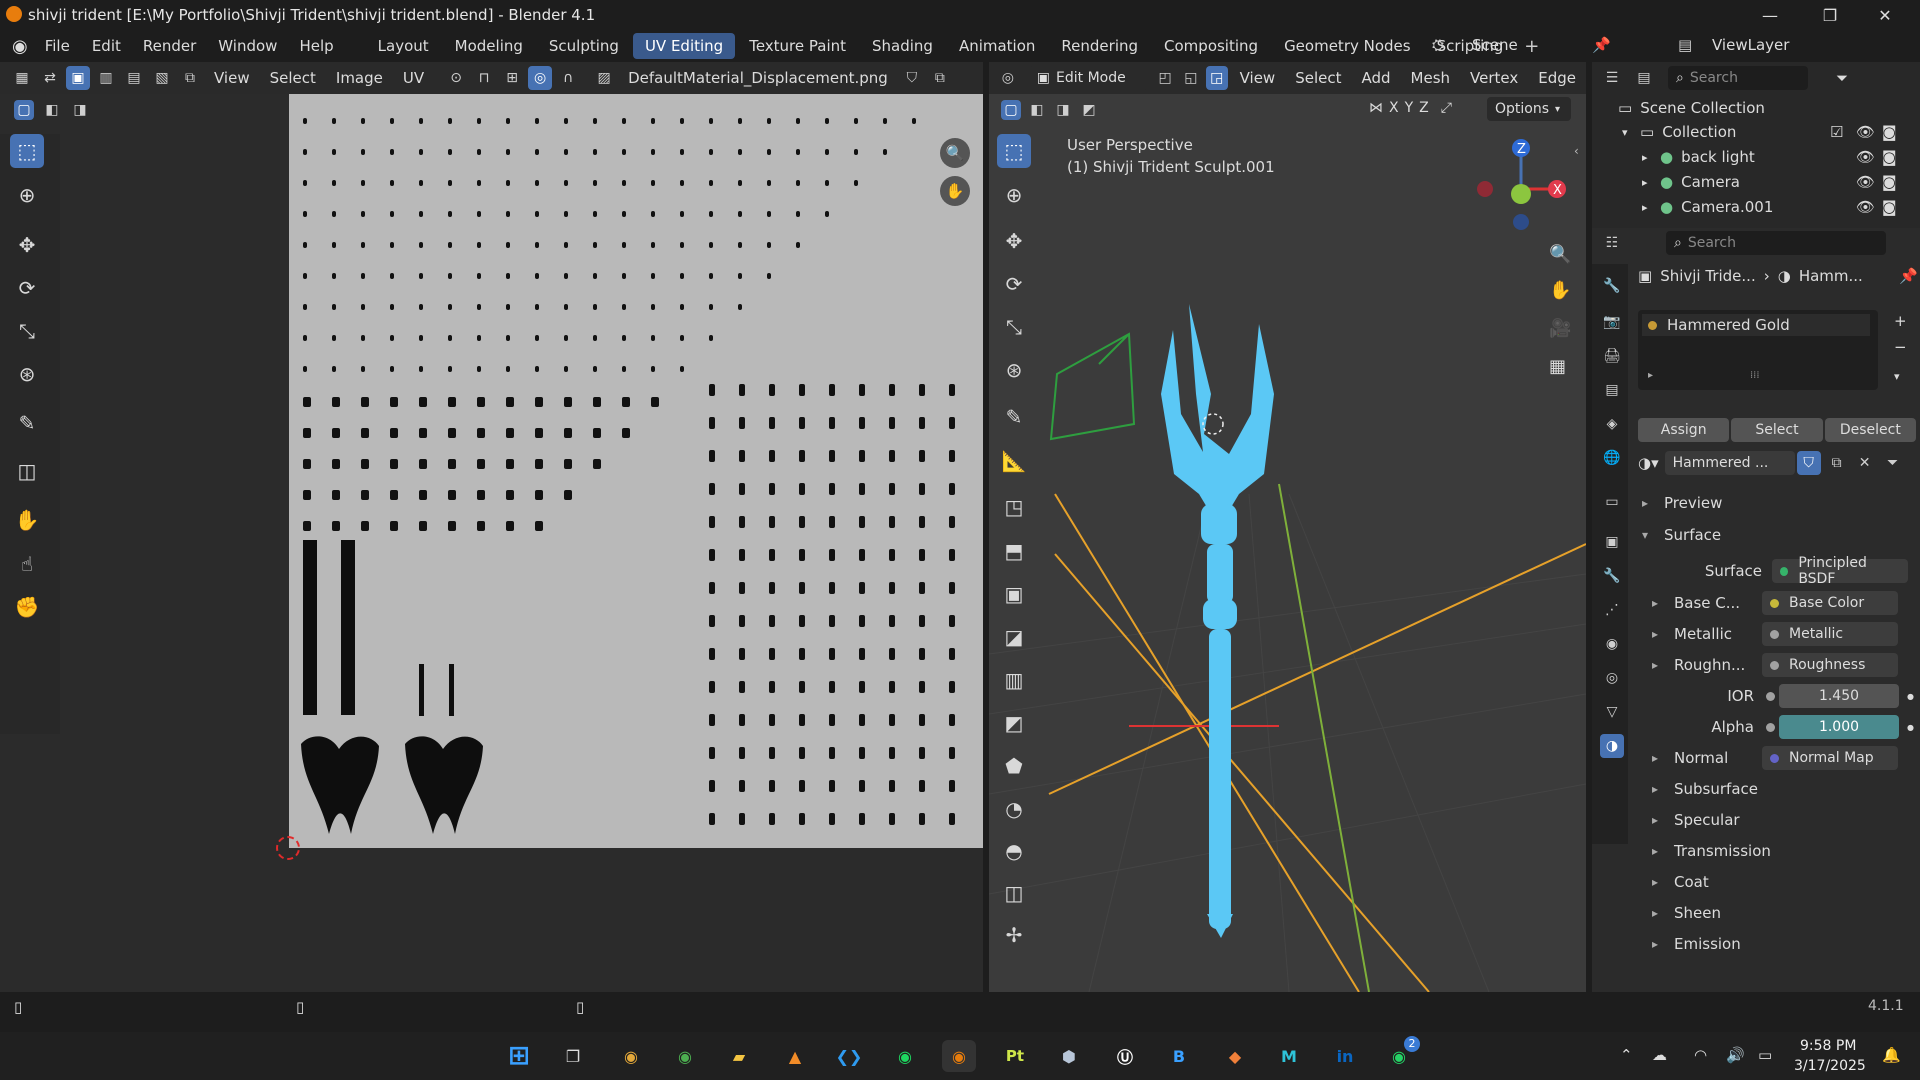 The image size is (1920, 1080). Describe the element at coordinates (1900, 321) in the screenshot. I see `add-slot-icon: +` at that location.